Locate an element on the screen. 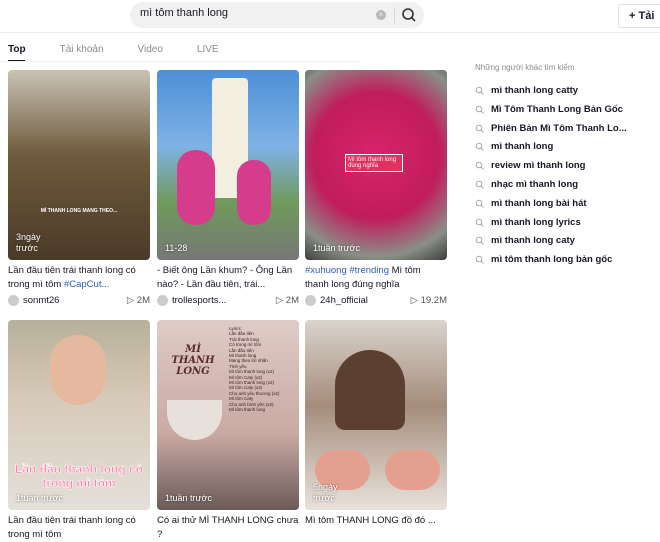 The width and height of the screenshot is (660, 542). author-name: 24h_official is located at coordinates (365, 300).